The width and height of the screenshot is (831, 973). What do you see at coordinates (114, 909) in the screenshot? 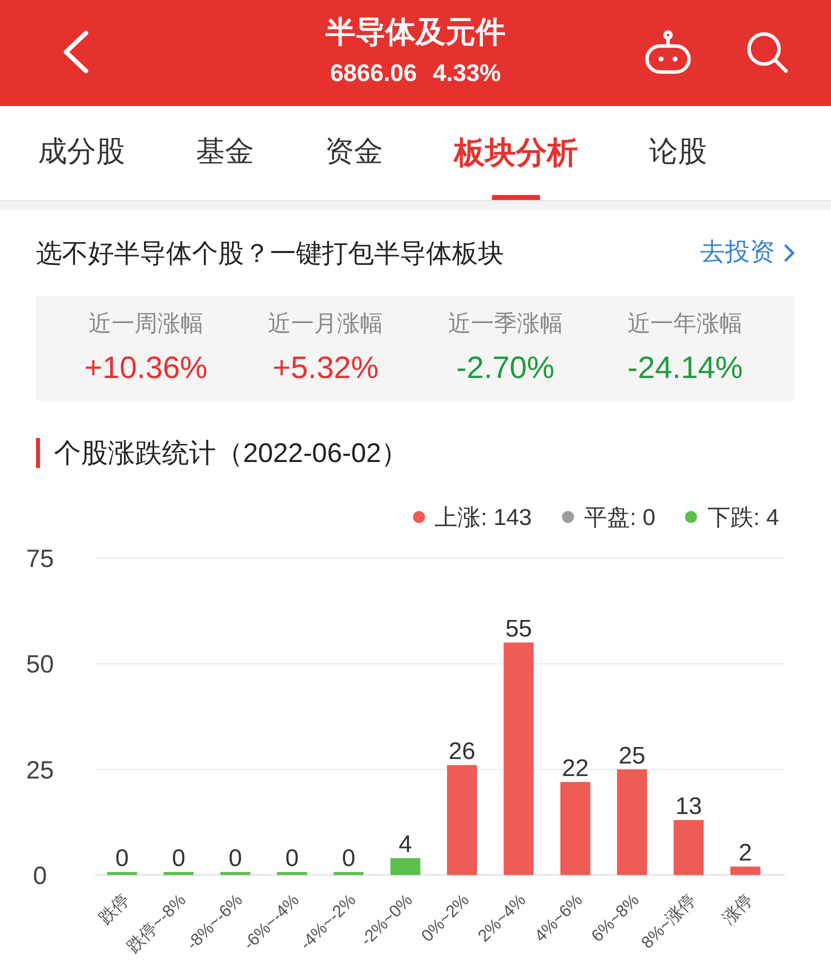
I see `x-tick-label: 跌停` at bounding box center [114, 909].